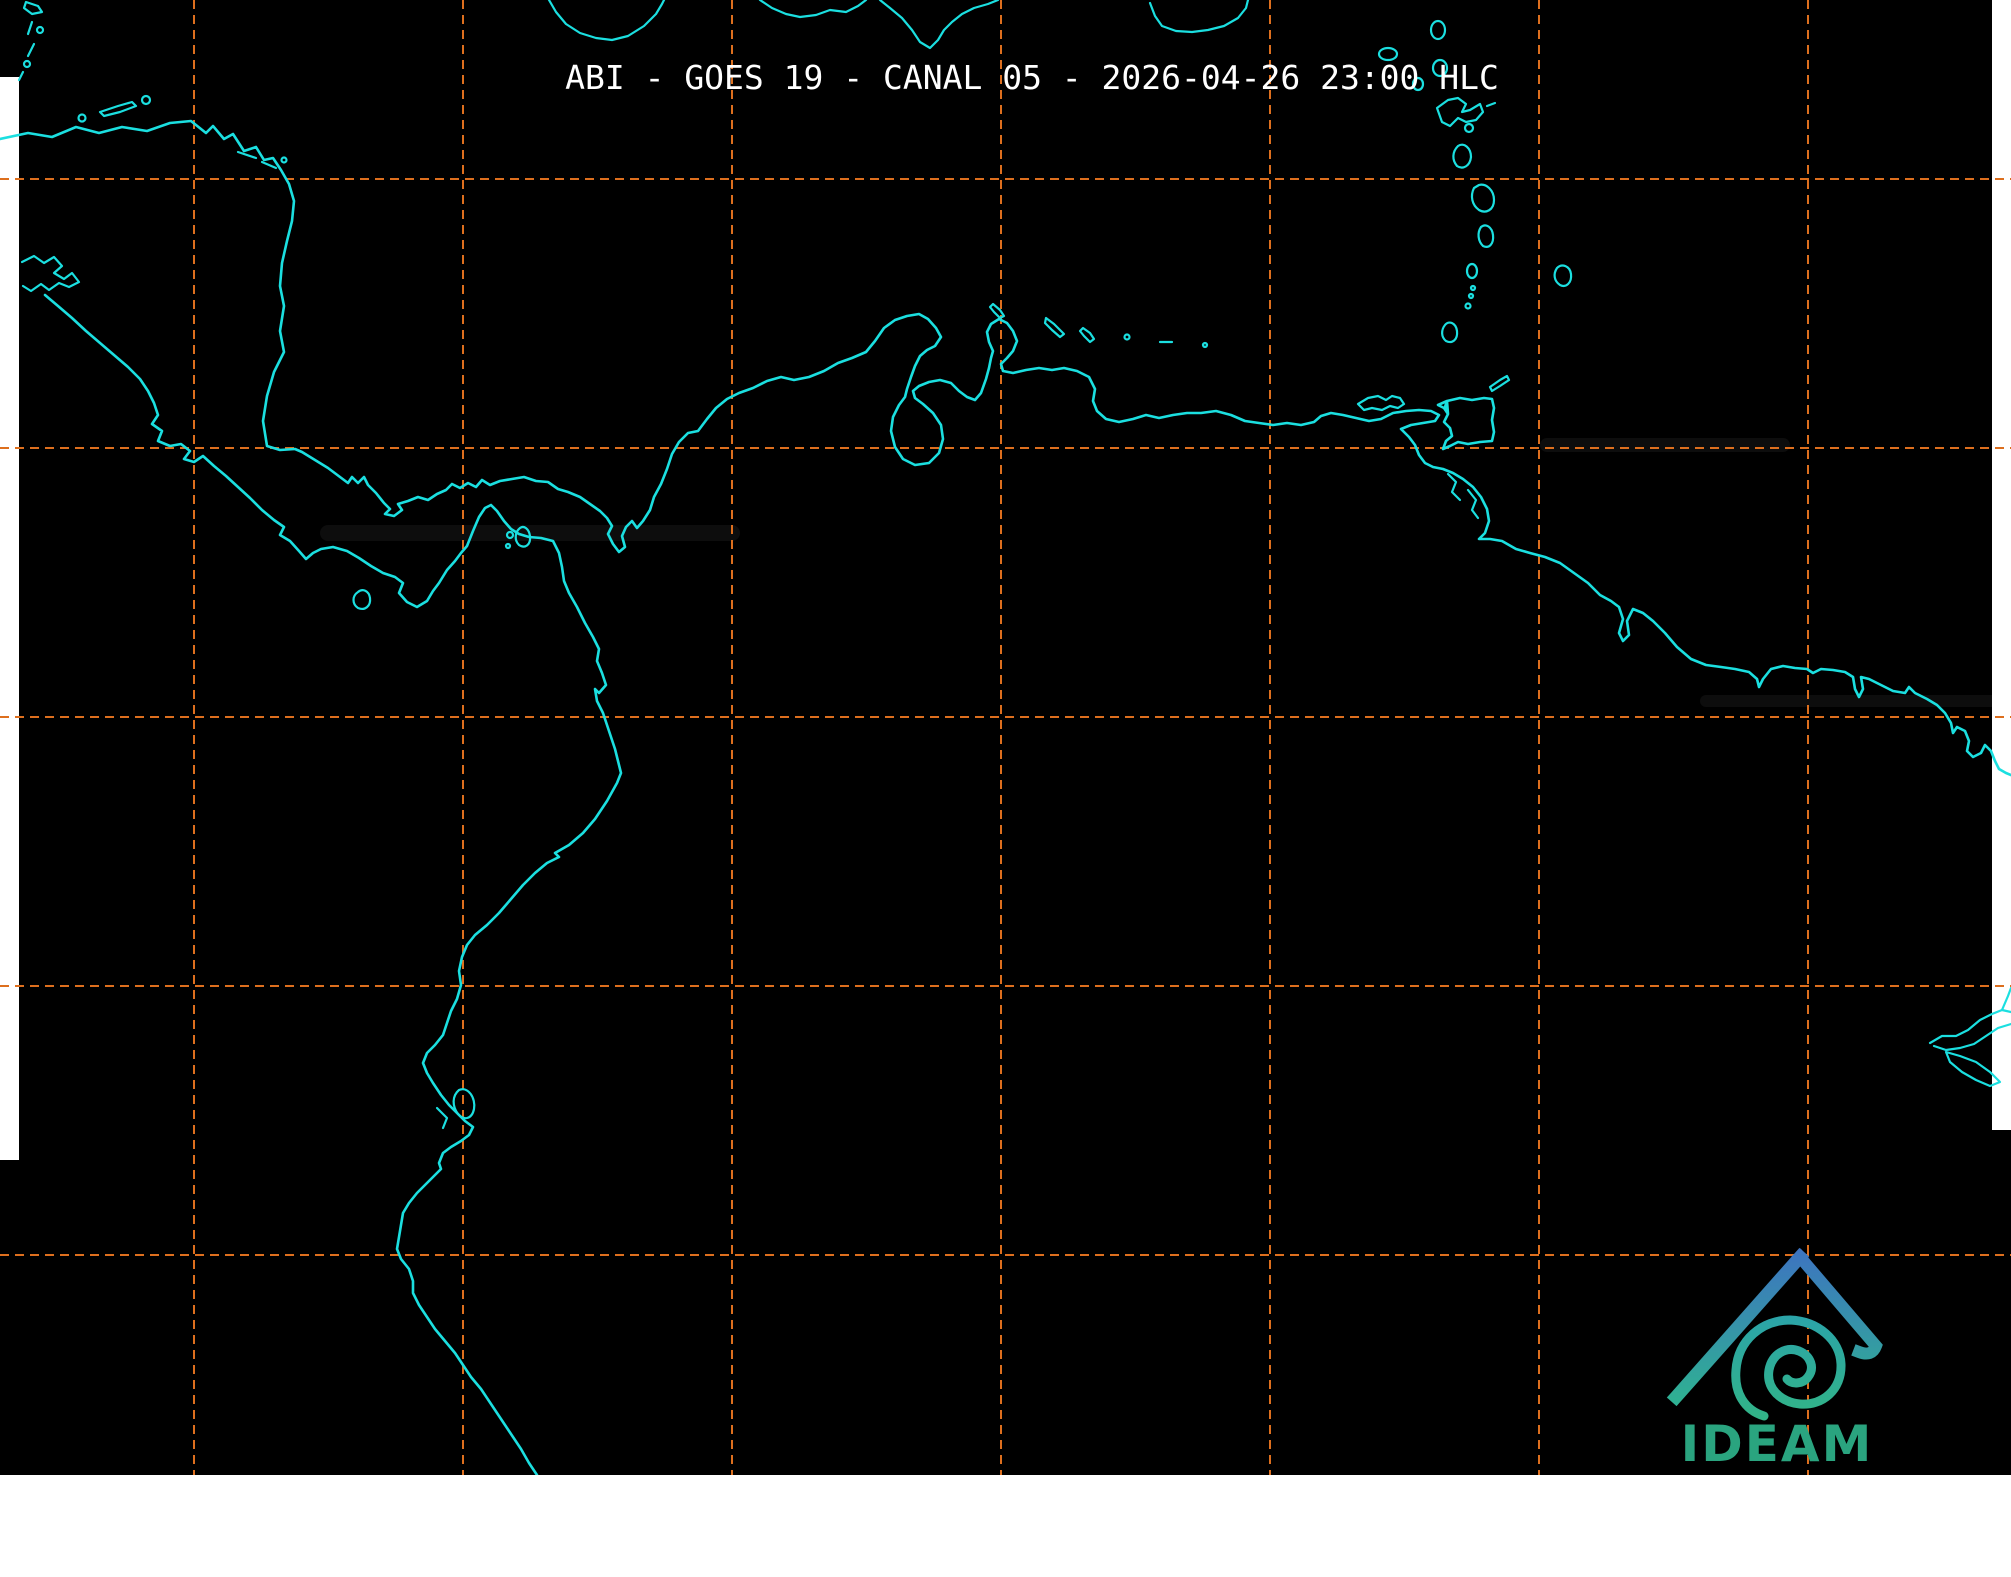  What do you see at coordinates (1837, 1304) in the screenshot?
I see `logo-roof-right` at bounding box center [1837, 1304].